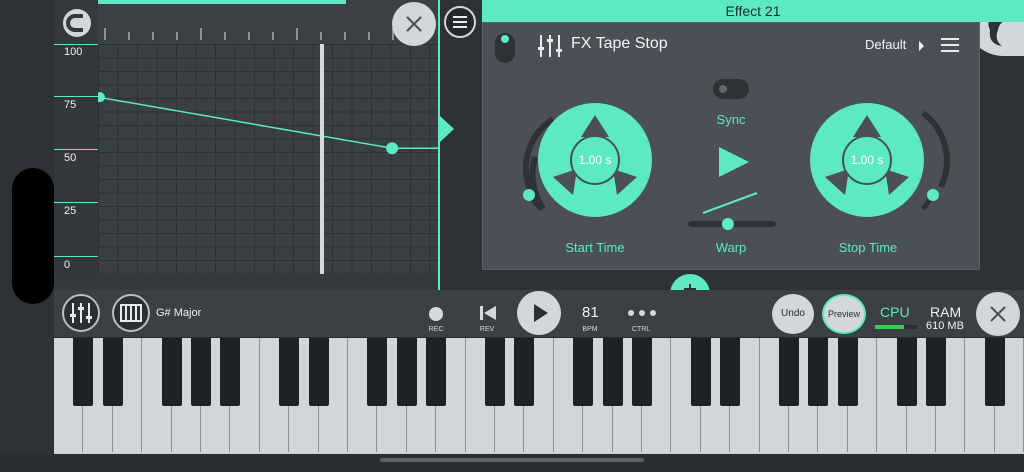 The image size is (1024, 472). Describe the element at coordinates (178, 313) in the screenshot. I see `scale-label: G# Major` at that location.